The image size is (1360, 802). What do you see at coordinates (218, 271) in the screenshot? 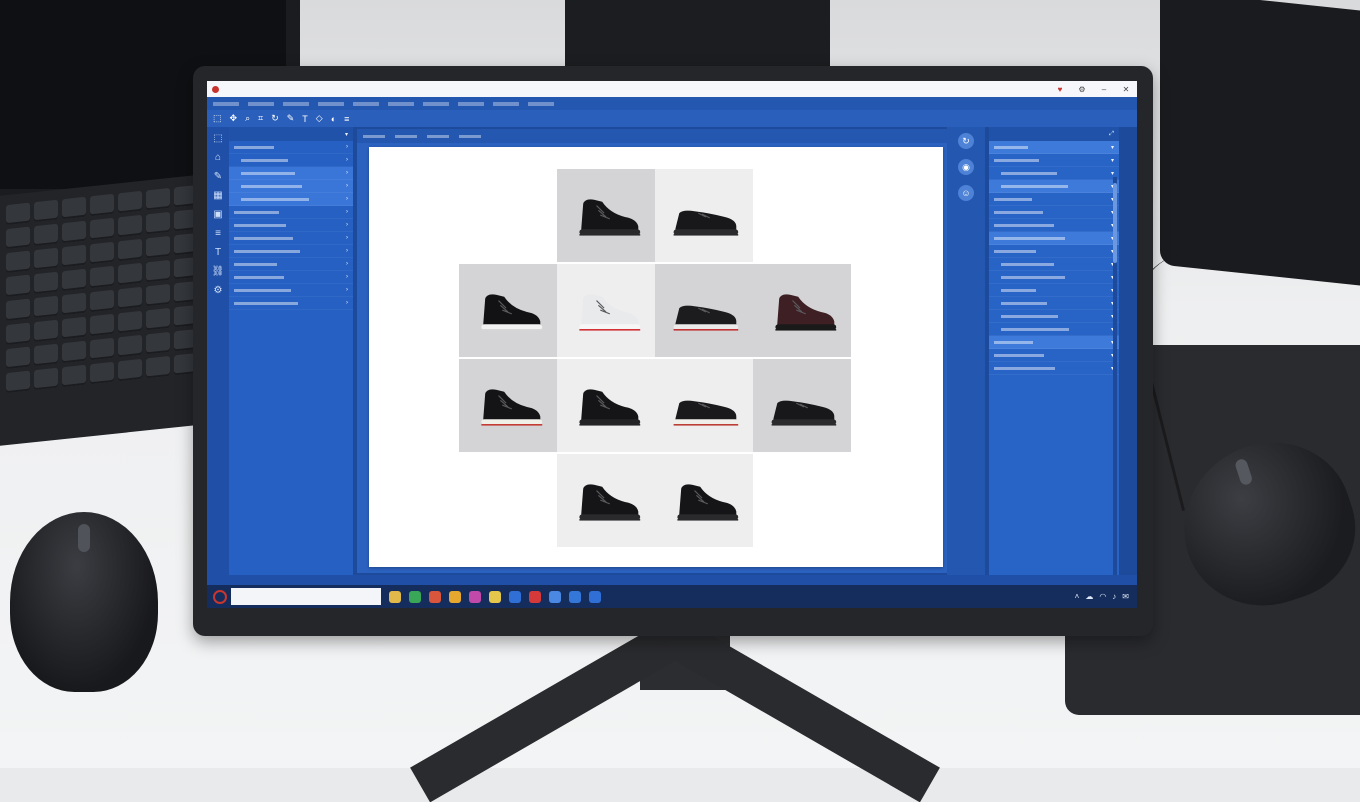
I see `link-icon: ⛓` at bounding box center [218, 271].